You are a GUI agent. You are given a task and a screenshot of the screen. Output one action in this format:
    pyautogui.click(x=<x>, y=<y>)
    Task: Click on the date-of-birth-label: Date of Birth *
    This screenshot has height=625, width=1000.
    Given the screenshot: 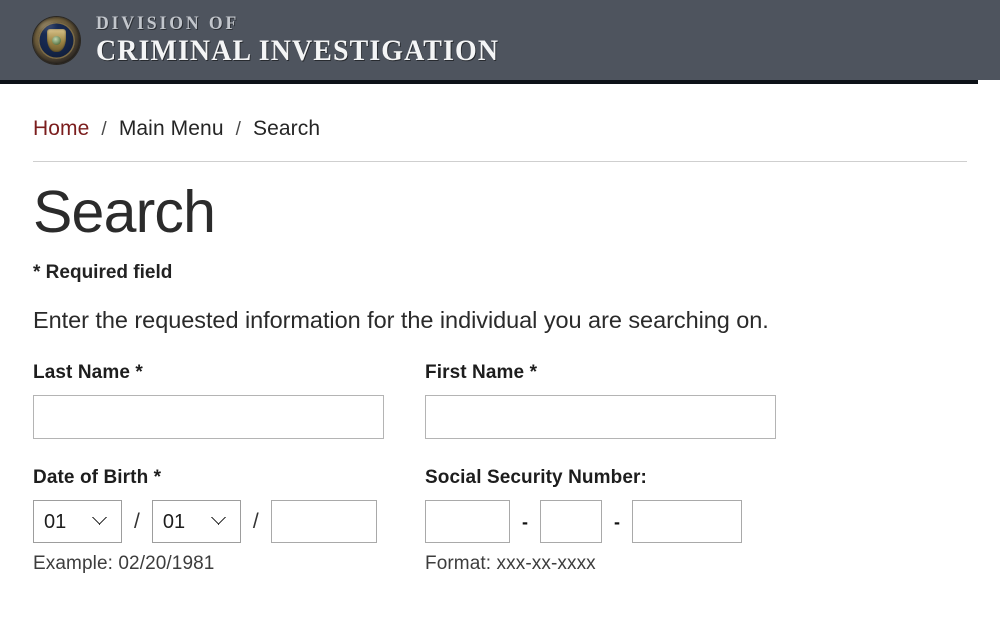 What is the action you would take?
    pyautogui.click(x=97, y=478)
    